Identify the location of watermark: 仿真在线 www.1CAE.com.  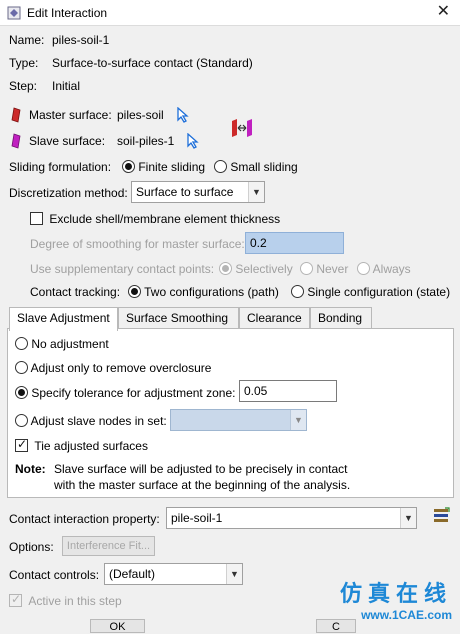
(396, 599).